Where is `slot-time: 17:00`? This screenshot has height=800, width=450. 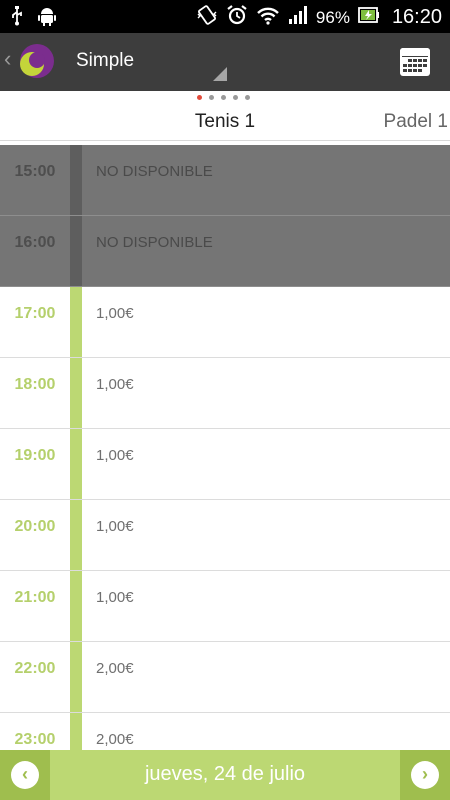 slot-time: 17:00 is located at coordinates (35, 313).